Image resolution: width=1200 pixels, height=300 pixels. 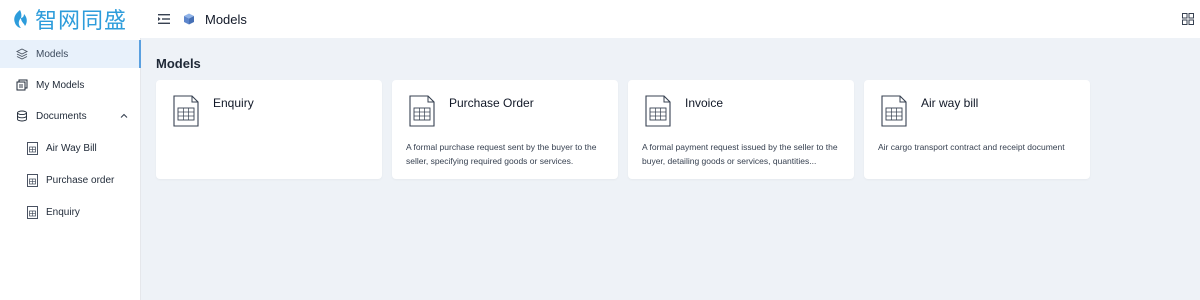 I want to click on sidebar-item-air-way-bill: Air Way Bill, so click(x=70, y=148).